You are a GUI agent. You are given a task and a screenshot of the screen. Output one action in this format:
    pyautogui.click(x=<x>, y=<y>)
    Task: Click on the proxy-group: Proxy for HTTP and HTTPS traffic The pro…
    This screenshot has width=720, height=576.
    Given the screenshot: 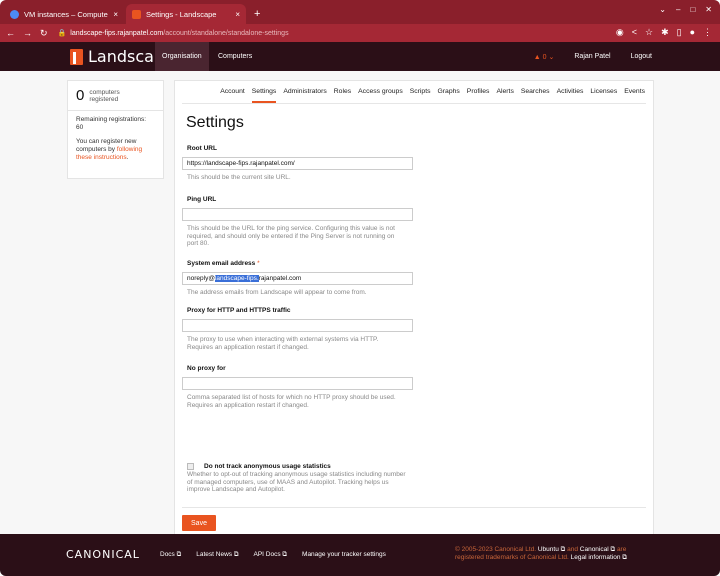 What is the action you would take?
    pyautogui.click(x=297, y=329)
    